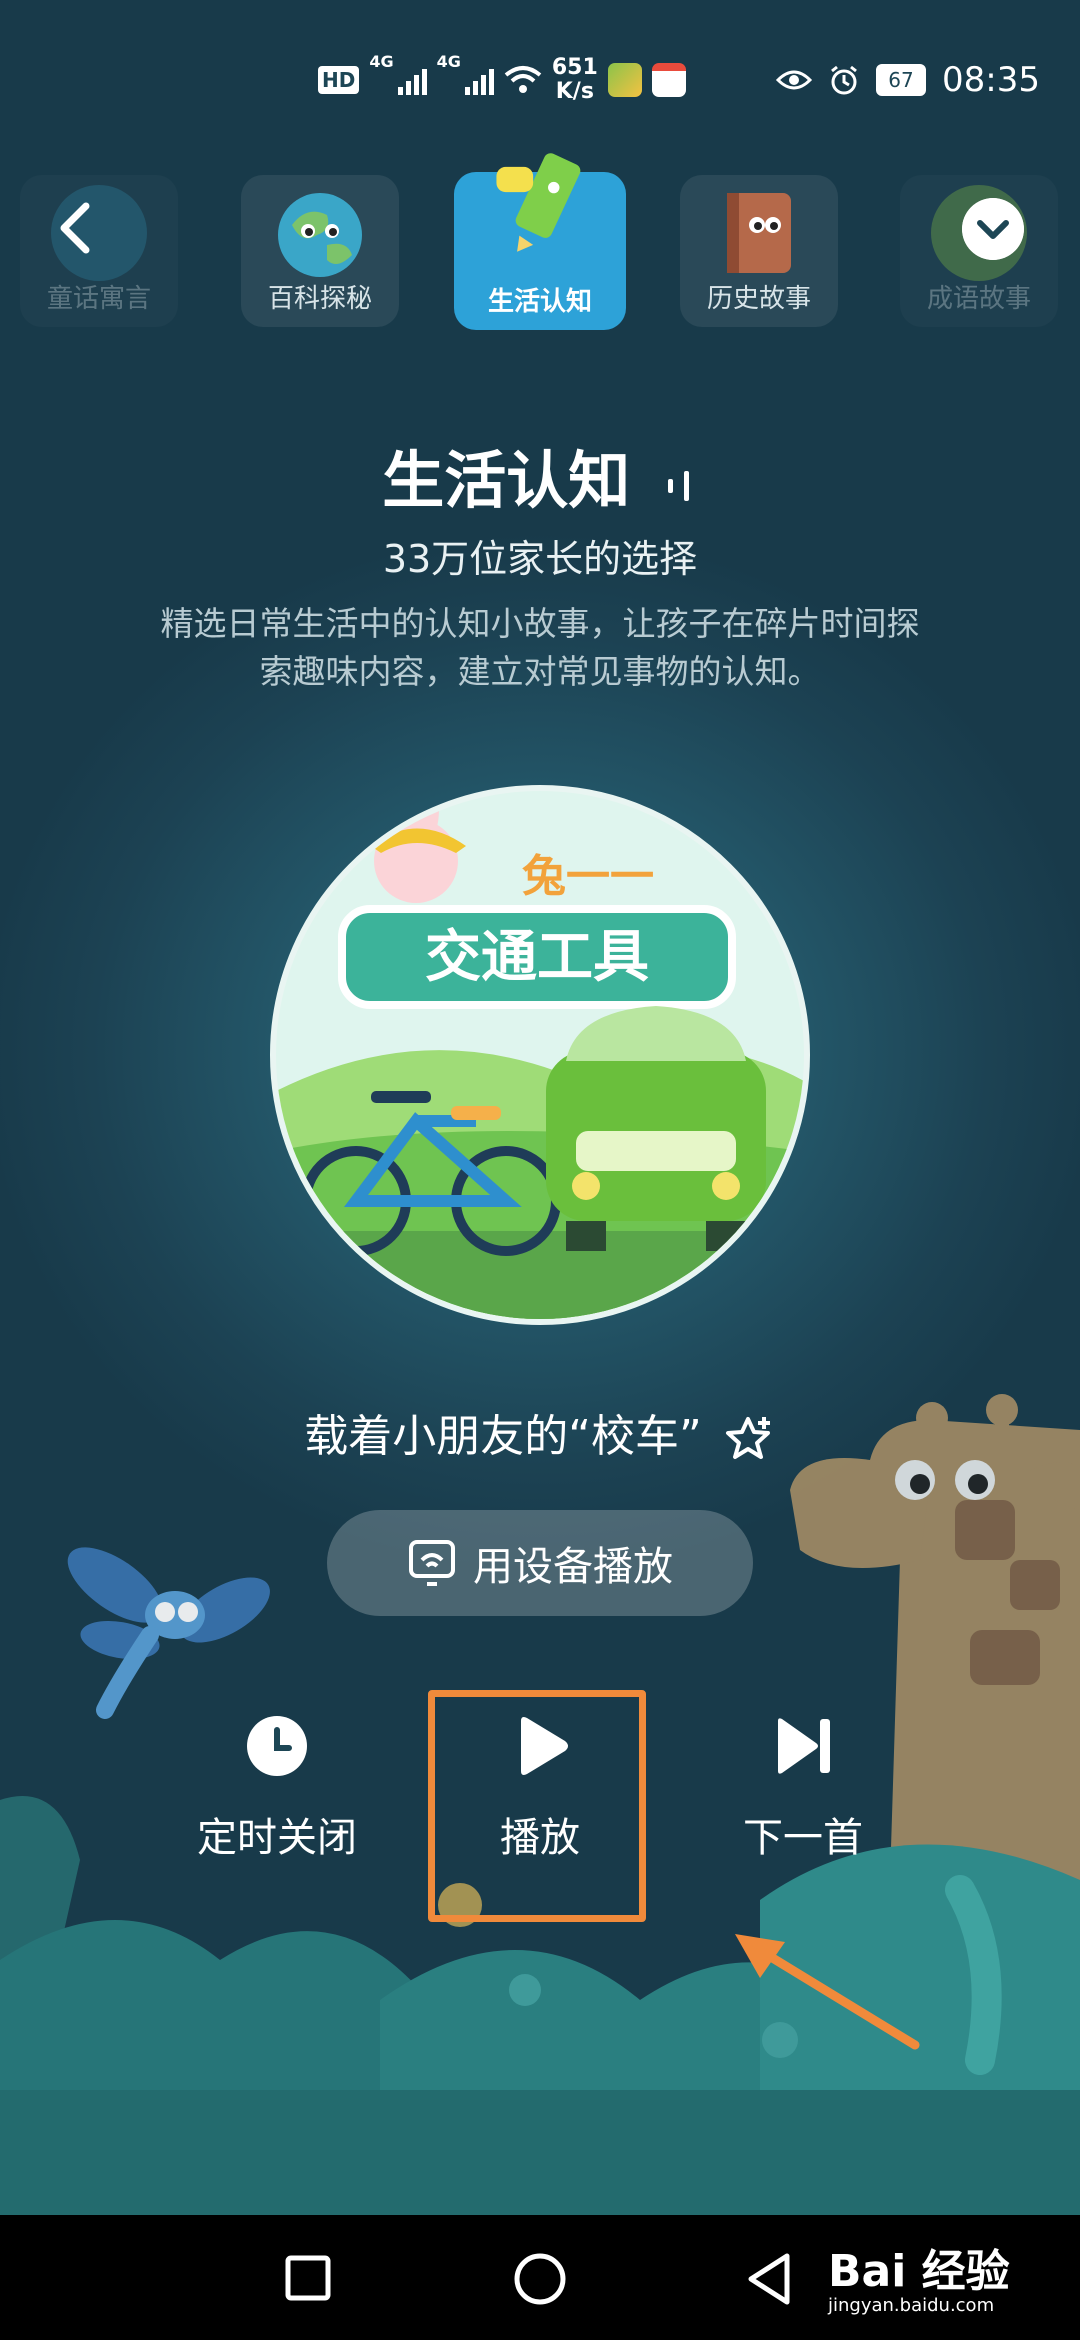  I want to click on timer-off-button: 定时关闭, so click(277, 1789).